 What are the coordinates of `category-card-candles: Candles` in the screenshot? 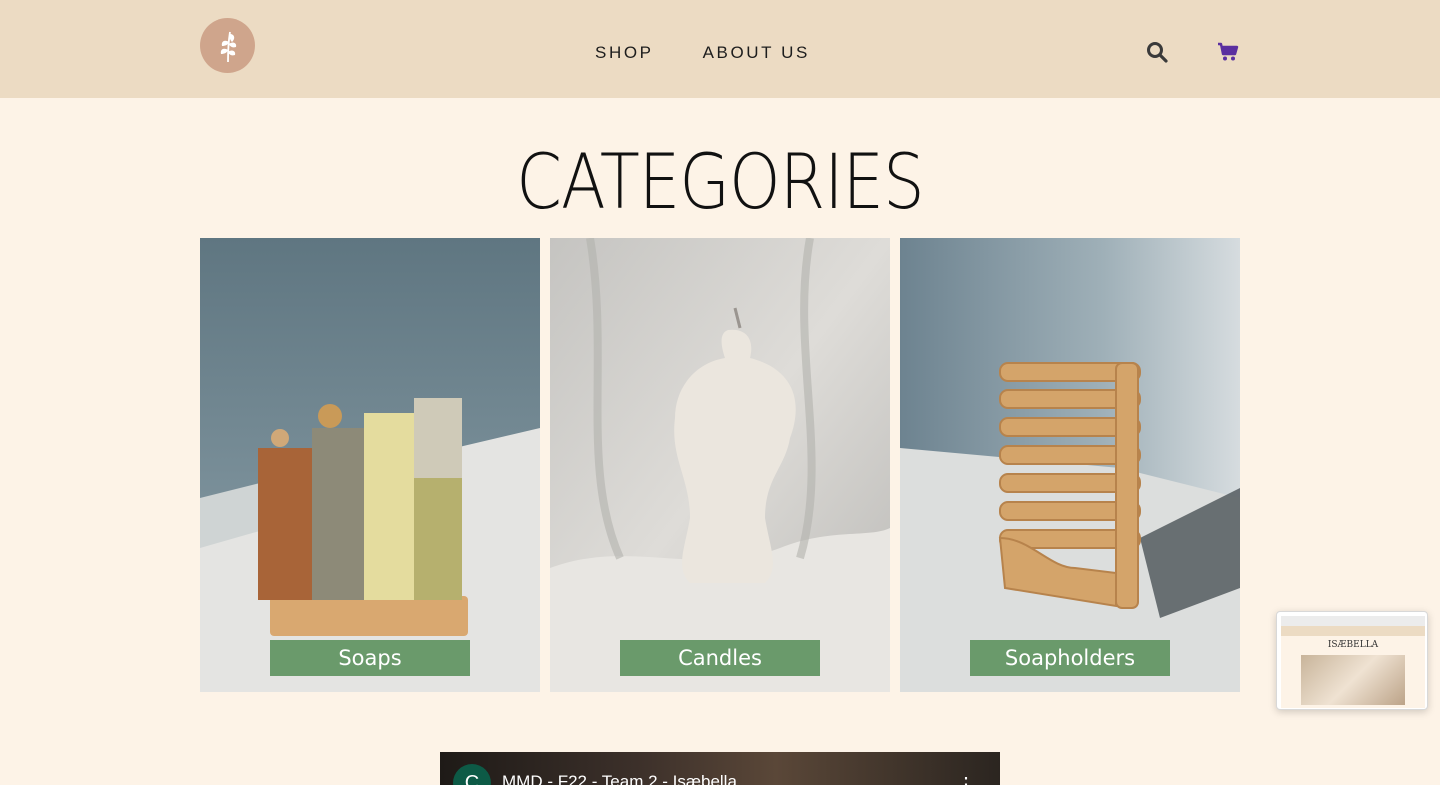 It's located at (720, 465).